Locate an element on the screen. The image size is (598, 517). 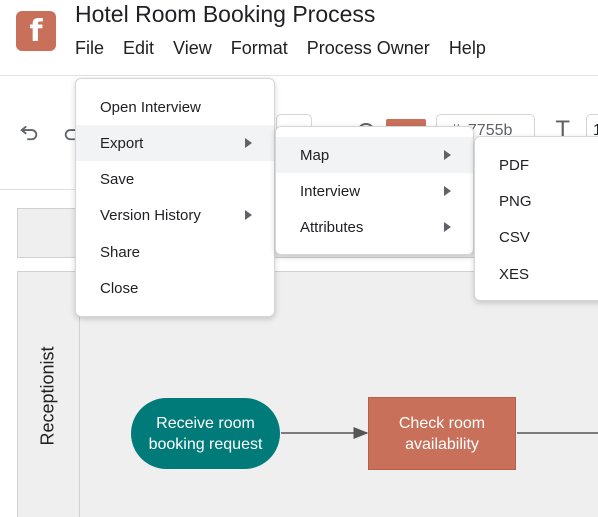
document-title: Hotel Room Booking Process is located at coordinates (225, 14).